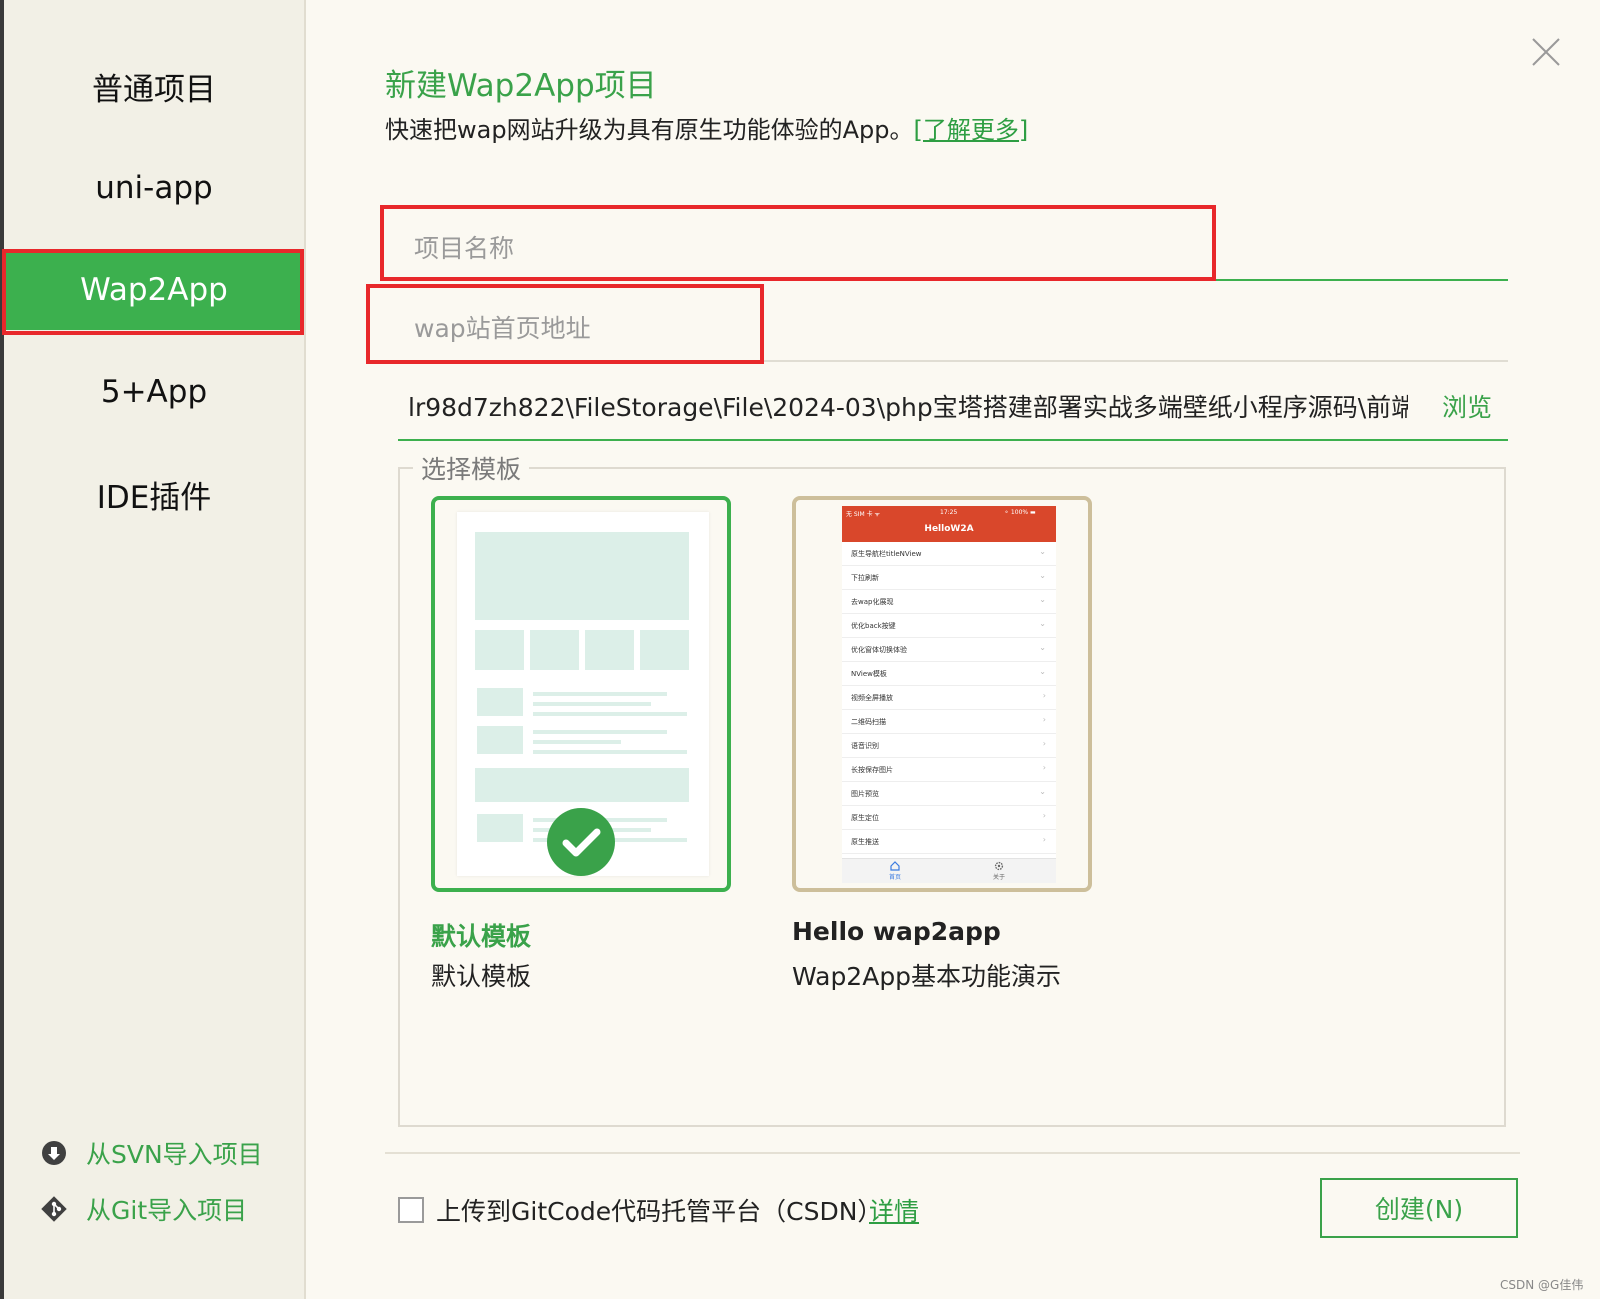  I want to click on import-git-link: 从Git导入项目, so click(143, 1209).